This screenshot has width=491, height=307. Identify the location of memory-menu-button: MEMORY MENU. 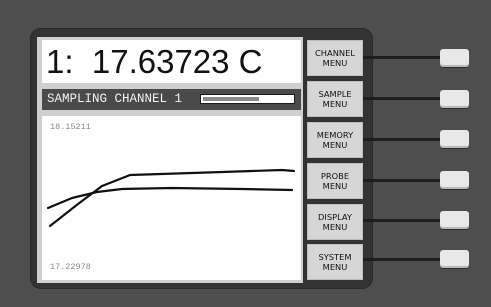
(335, 140).